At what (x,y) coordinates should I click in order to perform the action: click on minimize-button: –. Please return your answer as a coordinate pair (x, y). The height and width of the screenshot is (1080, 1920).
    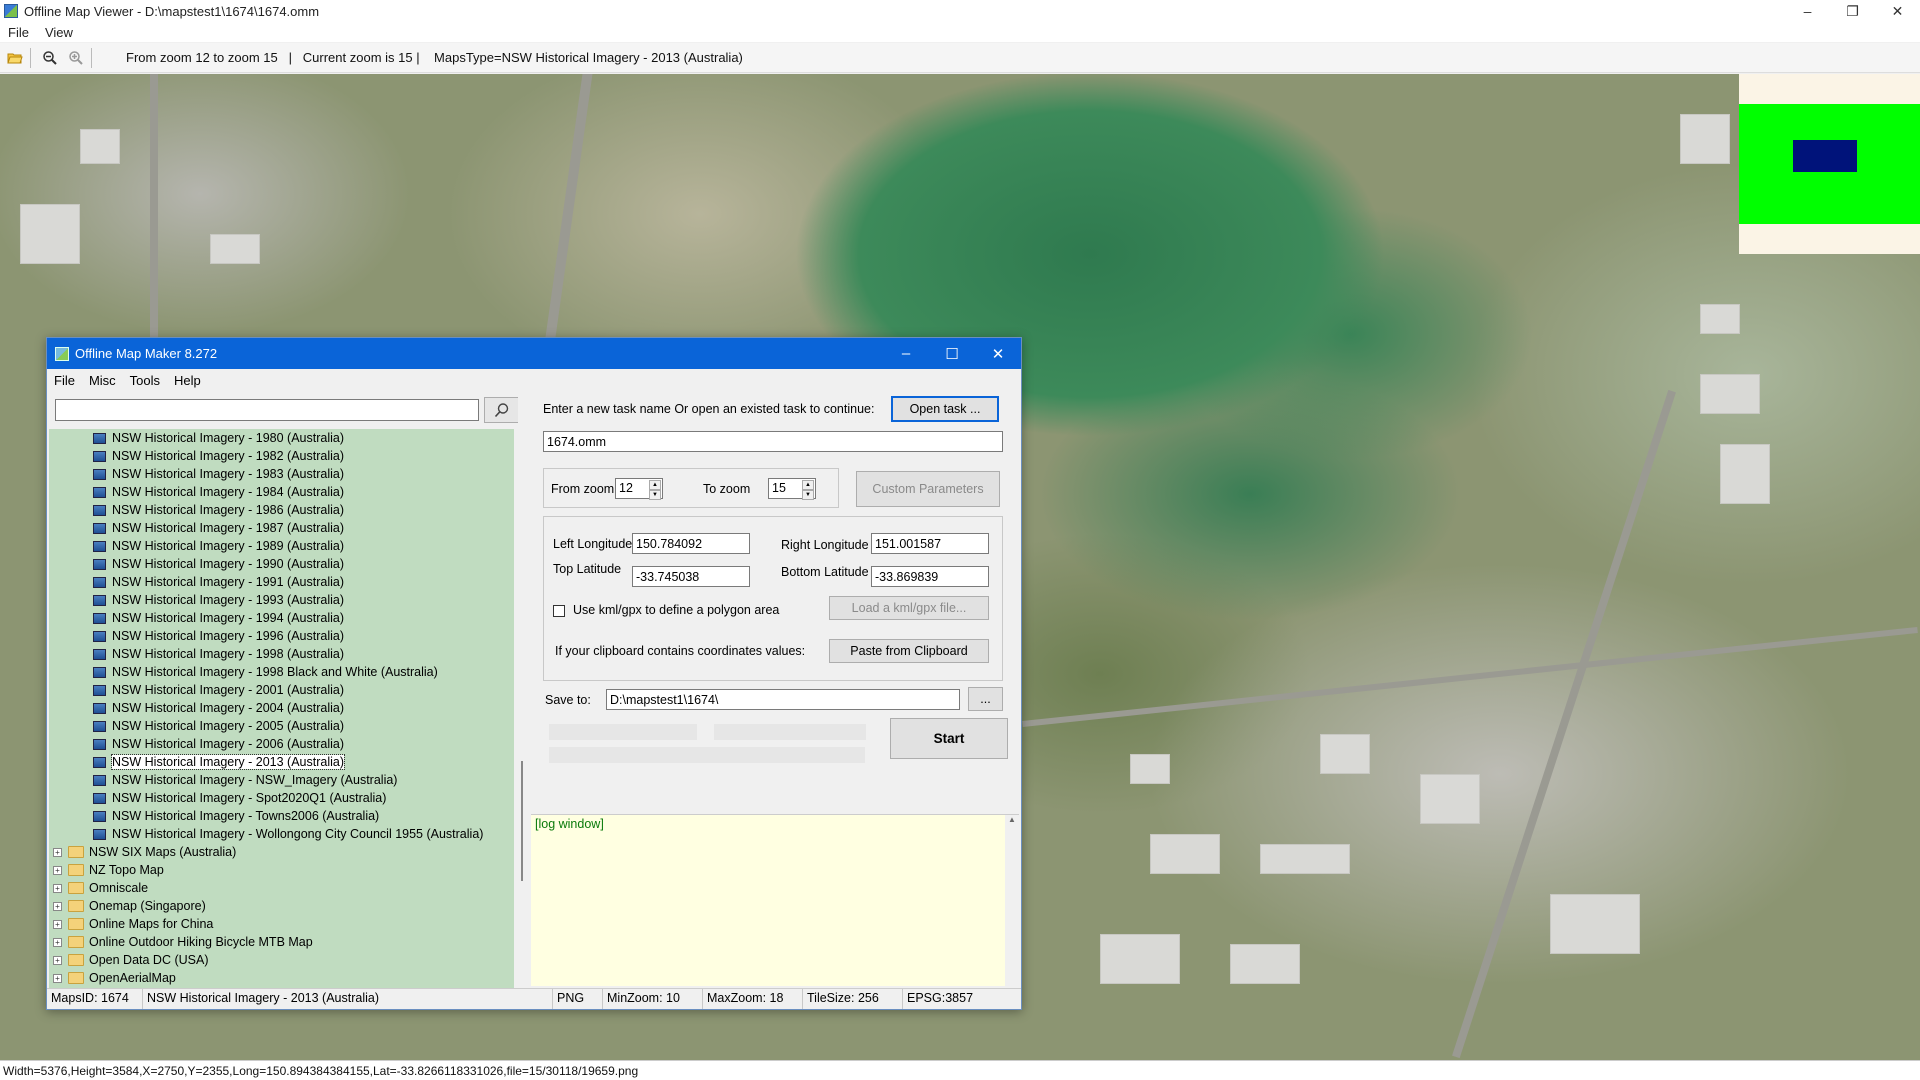
    Looking at the image, I should click on (1807, 11).